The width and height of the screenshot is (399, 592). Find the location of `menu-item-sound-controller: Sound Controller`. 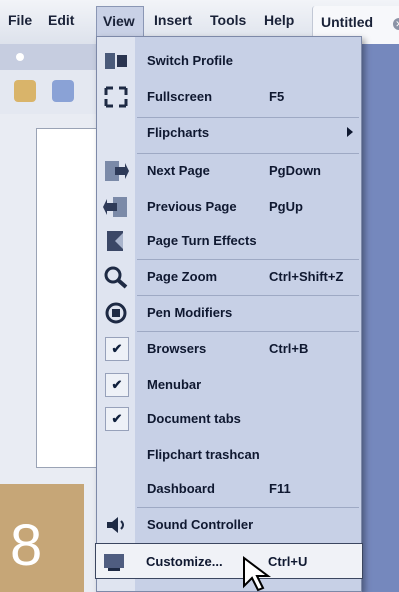

menu-item-sound-controller: Sound Controller is located at coordinates (229, 525).